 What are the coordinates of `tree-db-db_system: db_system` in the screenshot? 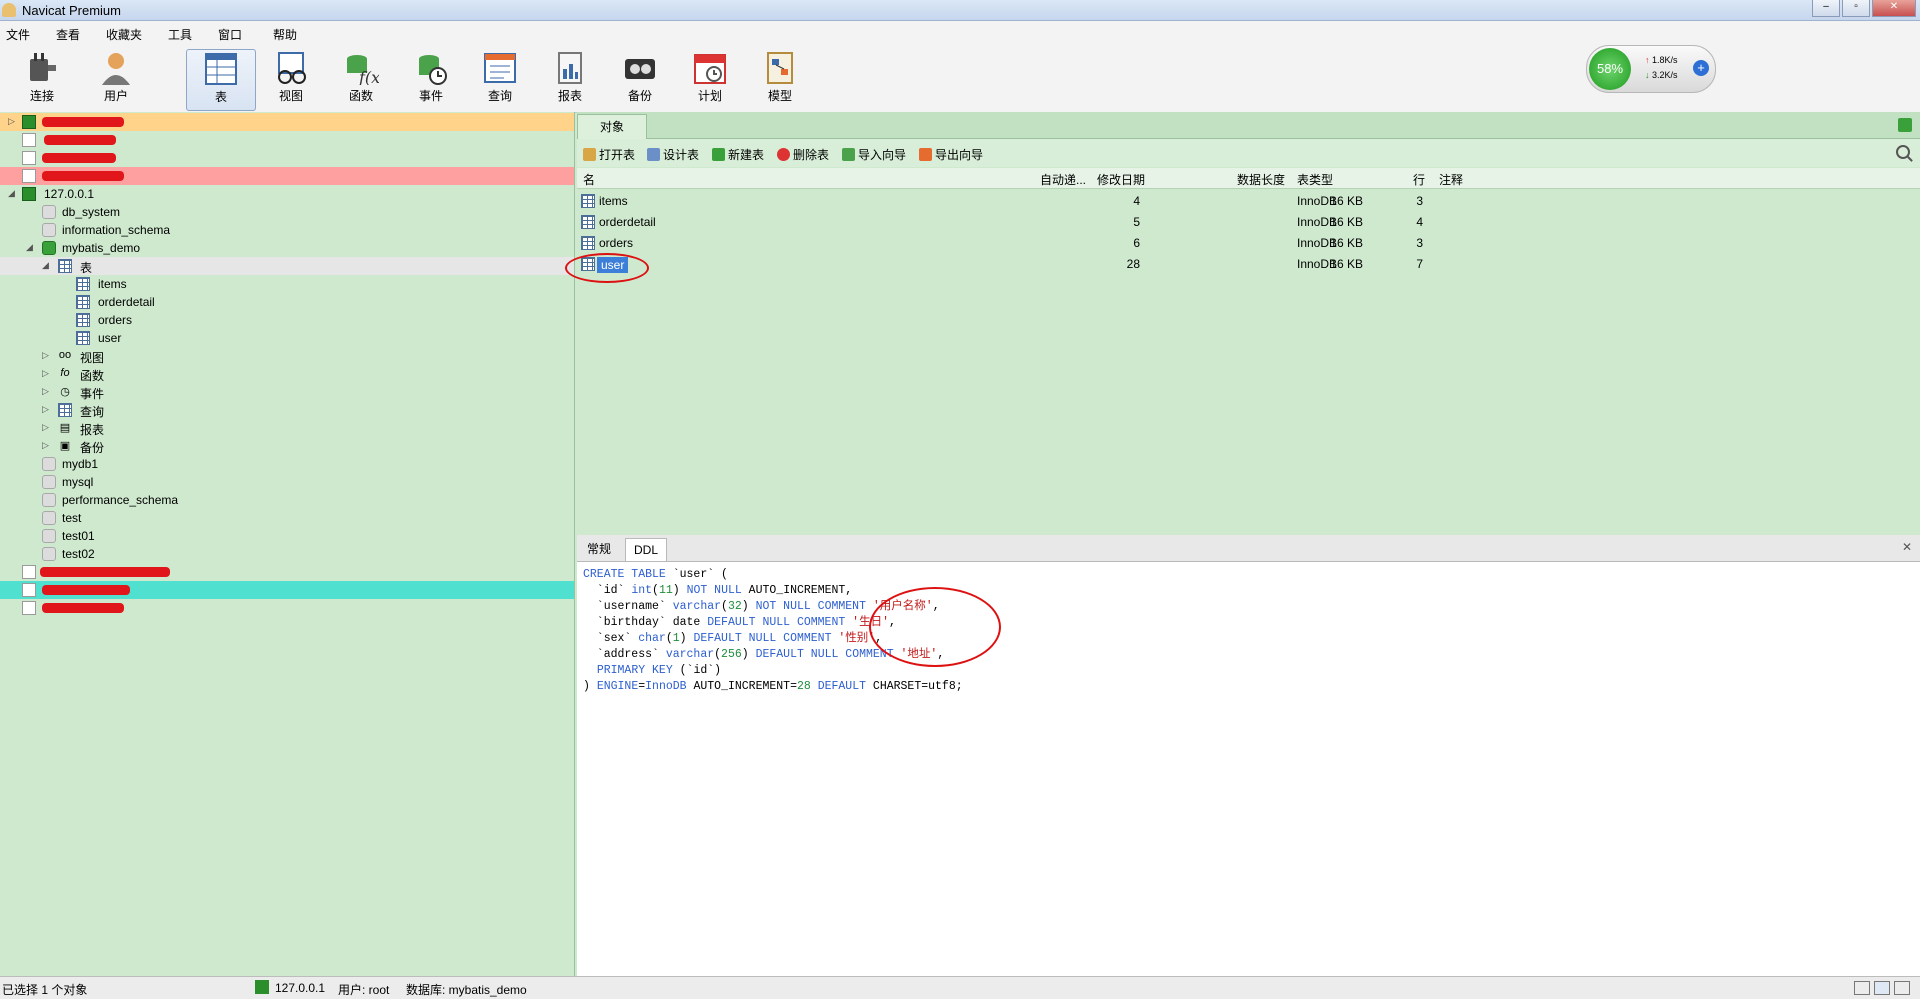 It's located at (287, 212).